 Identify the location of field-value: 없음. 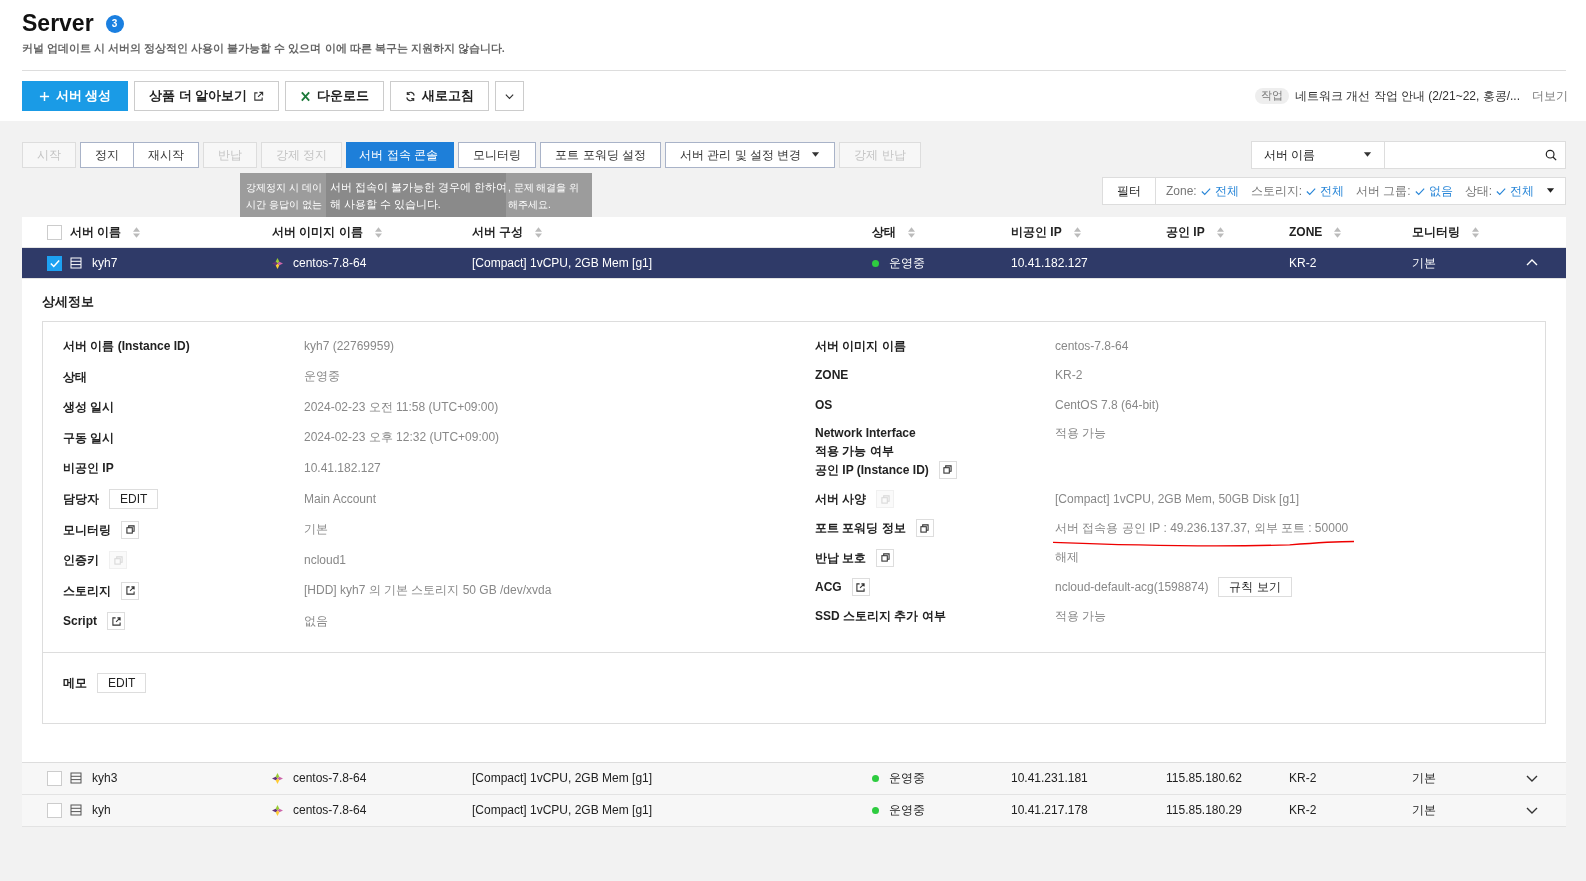
(316, 621).